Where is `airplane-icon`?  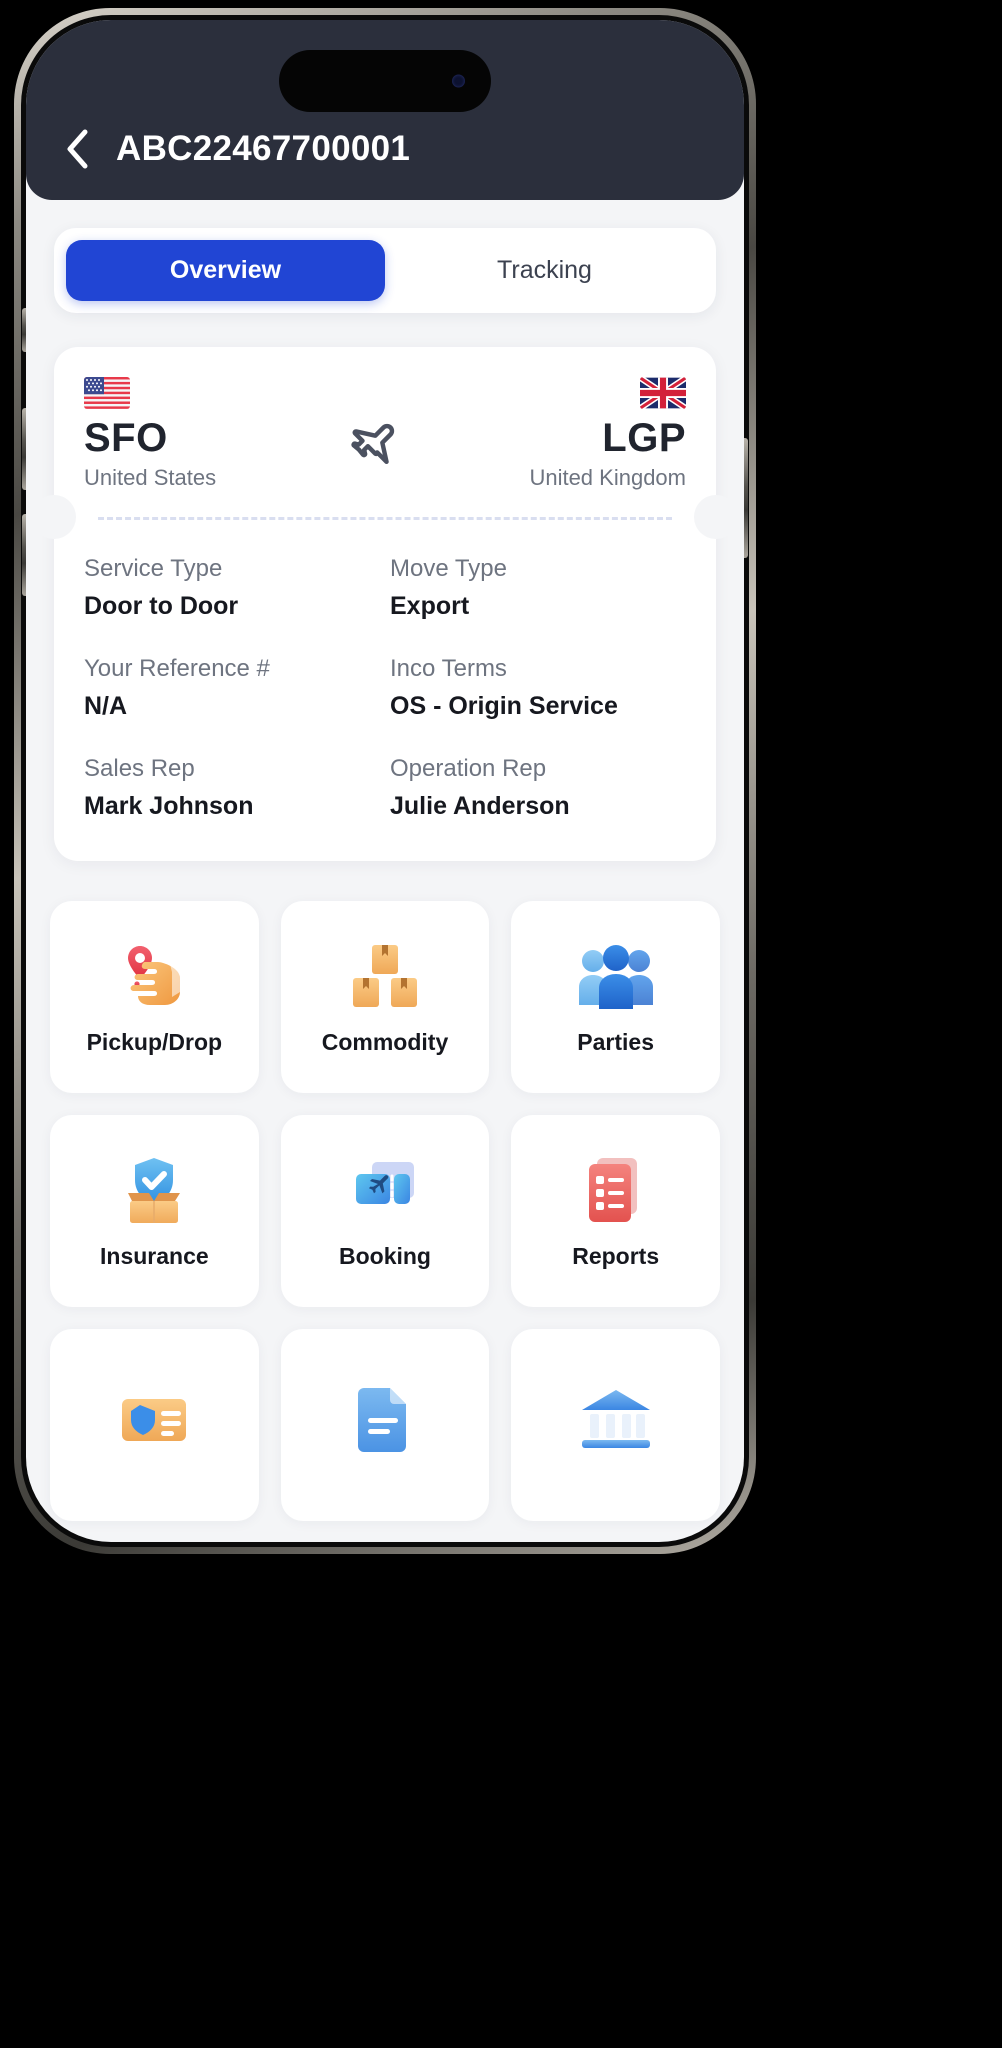
airplane-icon is located at coordinates (373, 434).